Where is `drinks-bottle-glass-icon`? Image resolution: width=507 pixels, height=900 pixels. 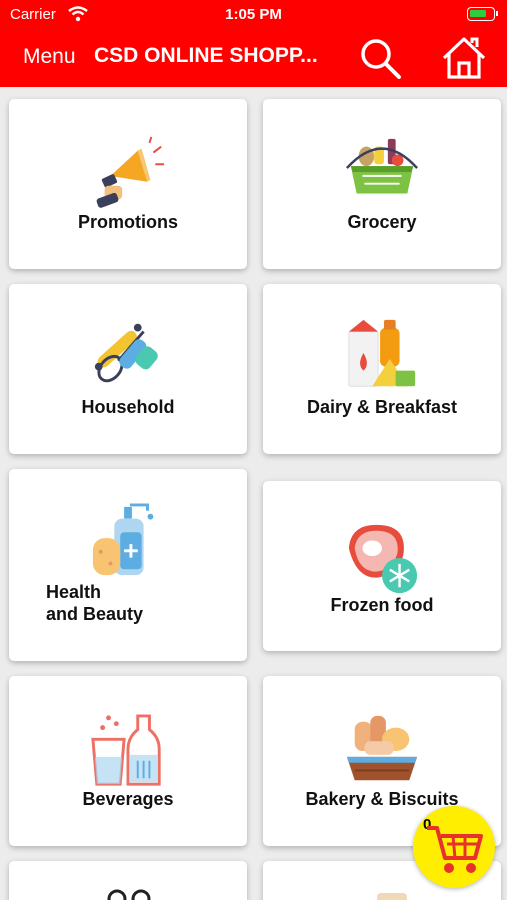
drinks-bottle-glass-icon is located at coordinates (126, 750).